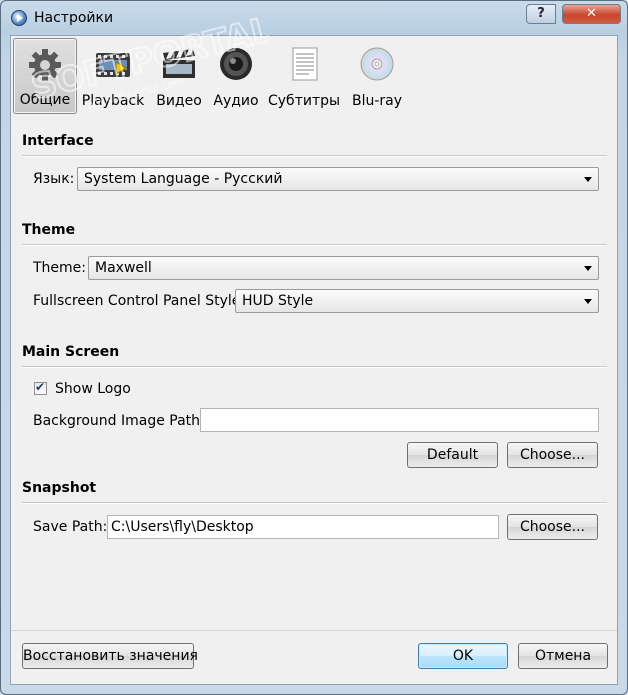  What do you see at coordinates (113, 65) in the screenshot?
I see `film-play-icon` at bounding box center [113, 65].